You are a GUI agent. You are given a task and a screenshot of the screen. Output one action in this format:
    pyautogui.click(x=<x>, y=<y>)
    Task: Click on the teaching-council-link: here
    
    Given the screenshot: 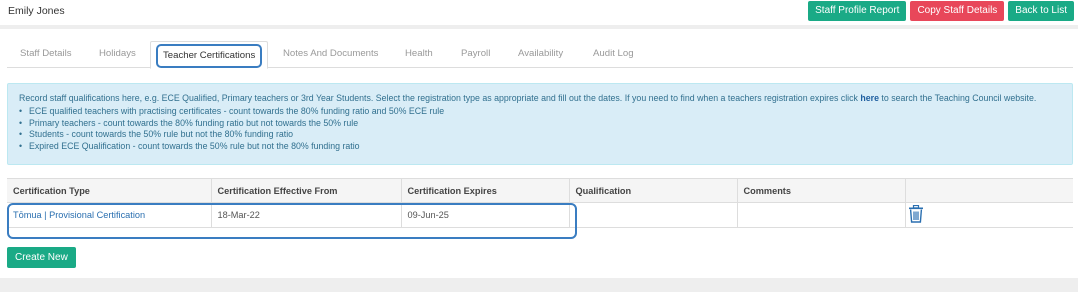 What is the action you would take?
    pyautogui.click(x=869, y=98)
    